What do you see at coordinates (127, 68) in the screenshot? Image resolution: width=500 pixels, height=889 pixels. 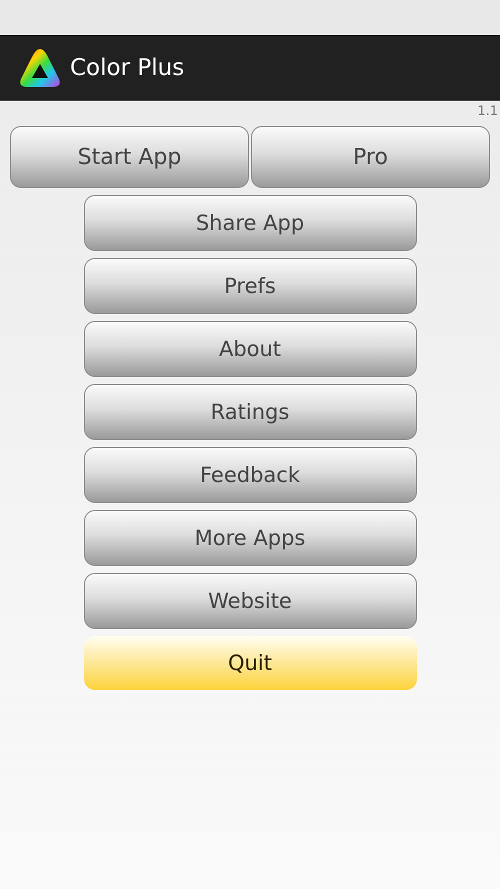 I see `app-title: Color Plus` at bounding box center [127, 68].